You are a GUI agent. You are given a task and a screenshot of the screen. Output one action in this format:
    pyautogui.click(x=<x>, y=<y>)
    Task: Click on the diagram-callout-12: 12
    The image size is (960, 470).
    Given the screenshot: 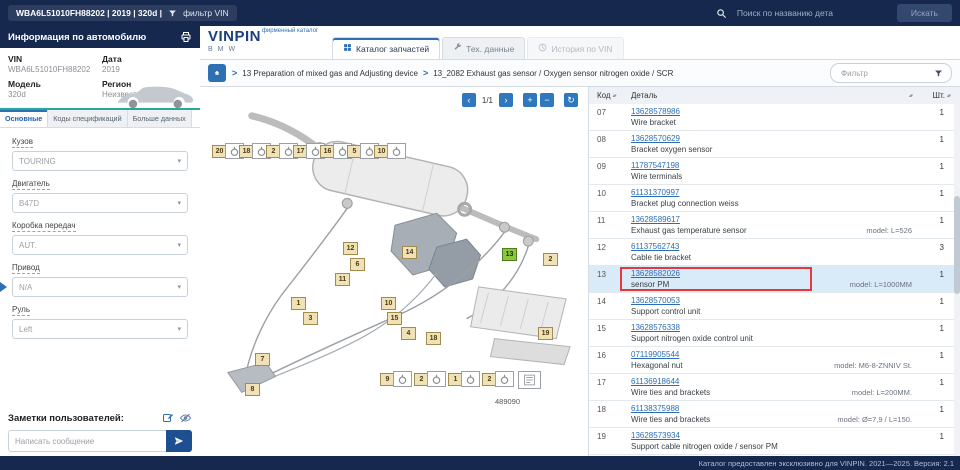 What is the action you would take?
    pyautogui.click(x=350, y=248)
    